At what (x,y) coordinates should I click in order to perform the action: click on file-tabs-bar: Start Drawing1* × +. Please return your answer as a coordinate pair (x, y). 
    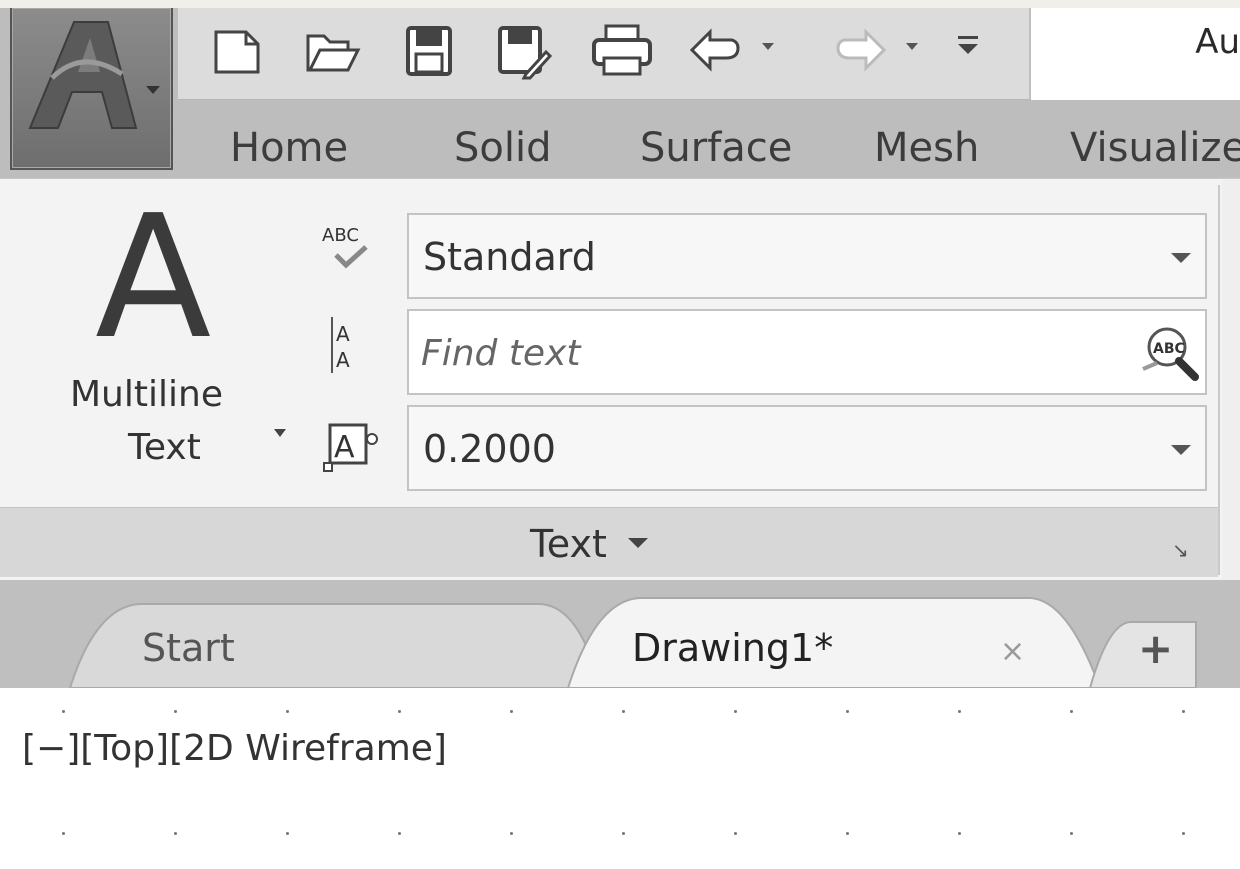
    Looking at the image, I should click on (620, 634).